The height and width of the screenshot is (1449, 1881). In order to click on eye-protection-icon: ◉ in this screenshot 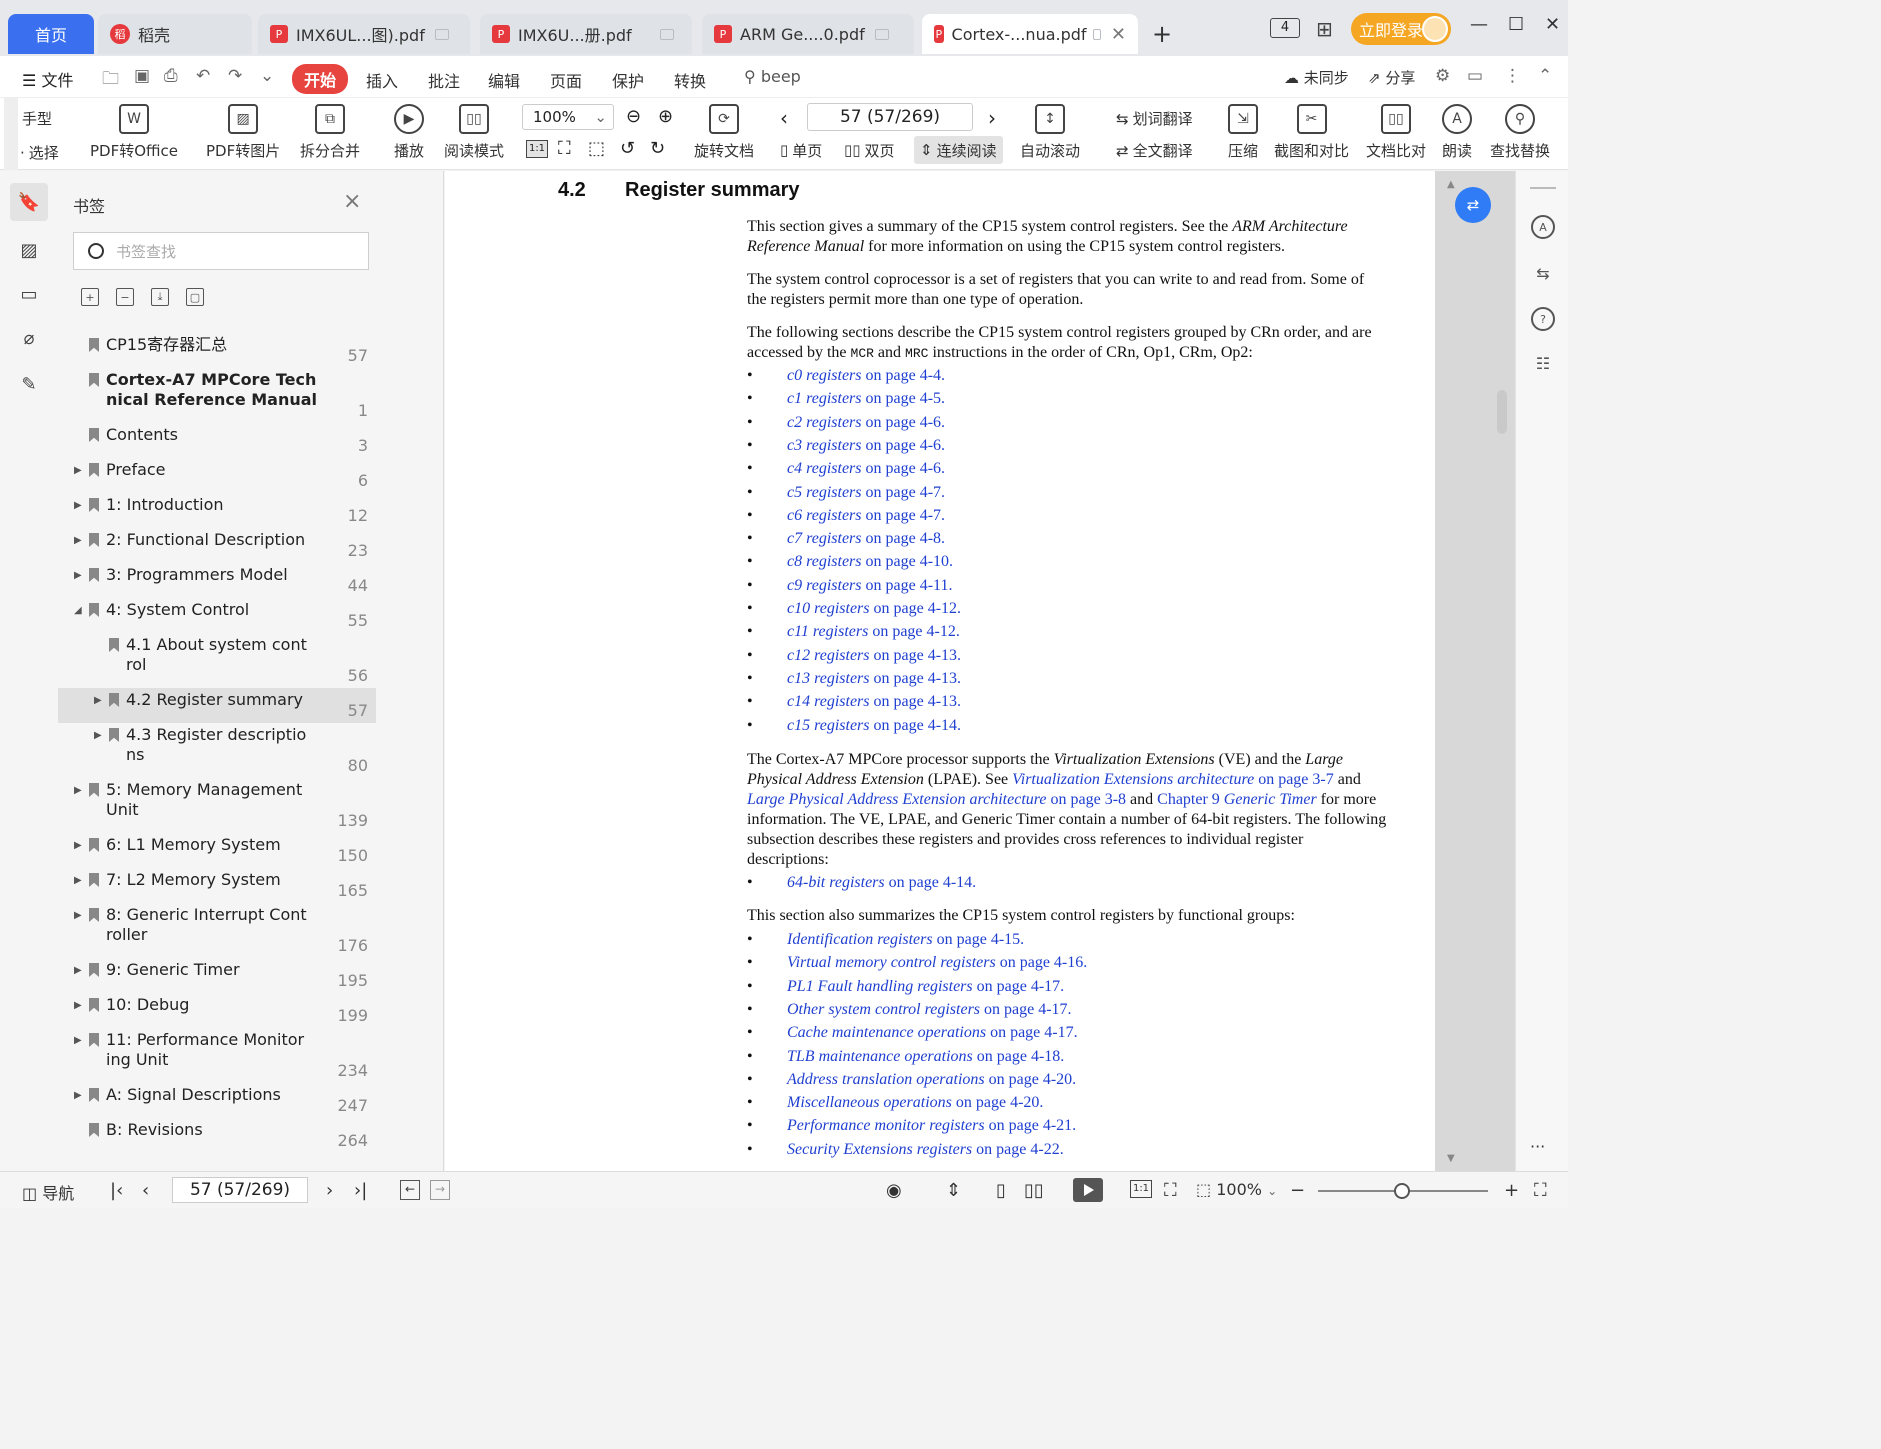, I will do `click(894, 1190)`.